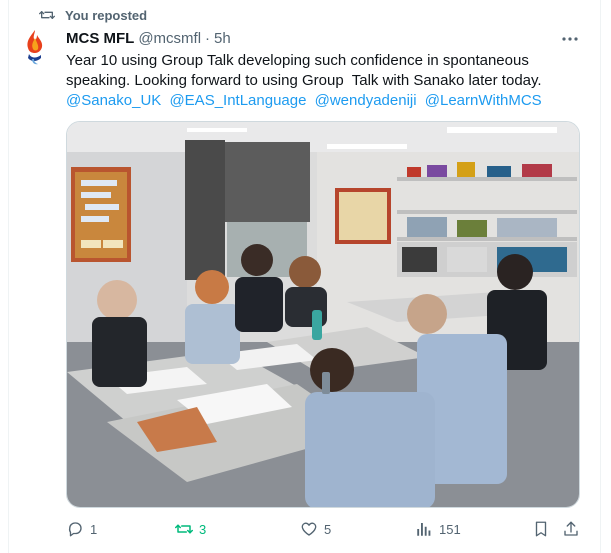  What do you see at coordinates (94, 529) in the screenshot?
I see `reply-count: 1` at bounding box center [94, 529].